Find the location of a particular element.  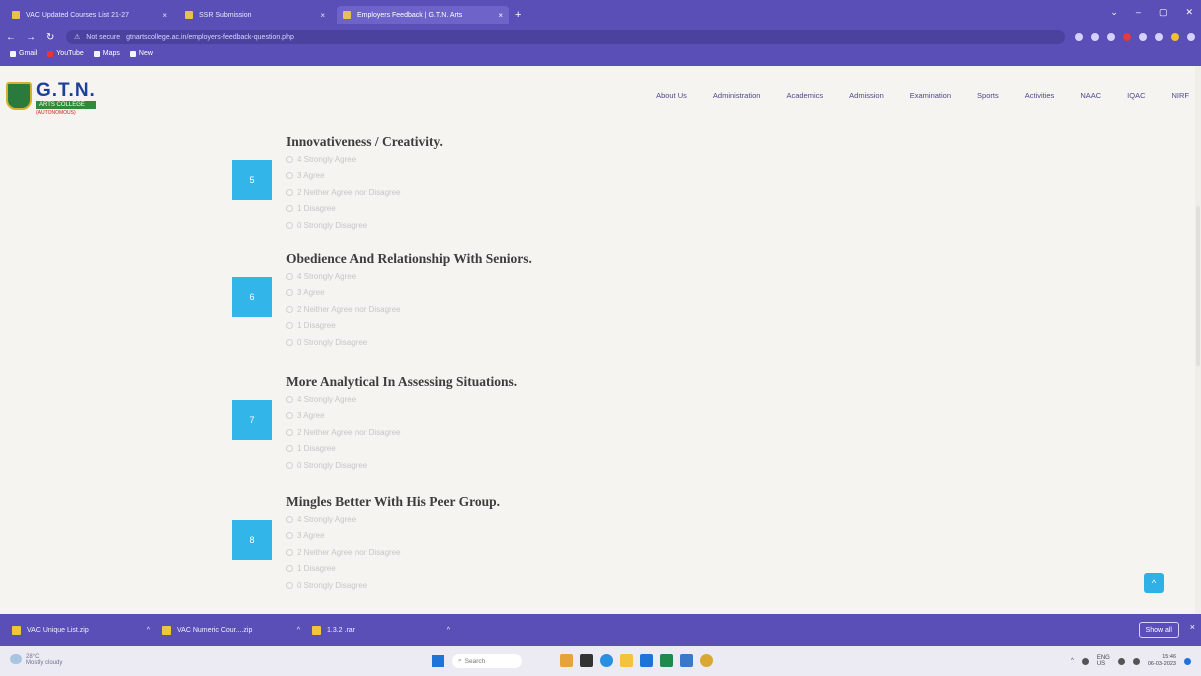

maximize-icon: ▢ is located at coordinates (1163, 12).